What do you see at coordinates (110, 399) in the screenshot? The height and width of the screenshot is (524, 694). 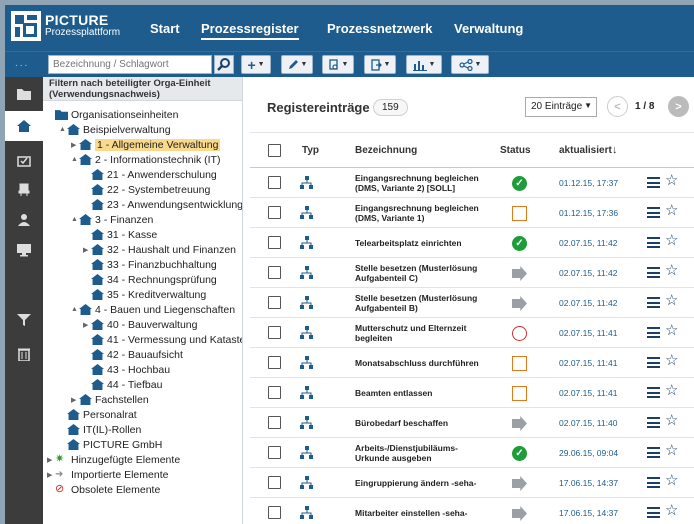 I see `tree-node: ▶ Fachstellen` at bounding box center [110, 399].